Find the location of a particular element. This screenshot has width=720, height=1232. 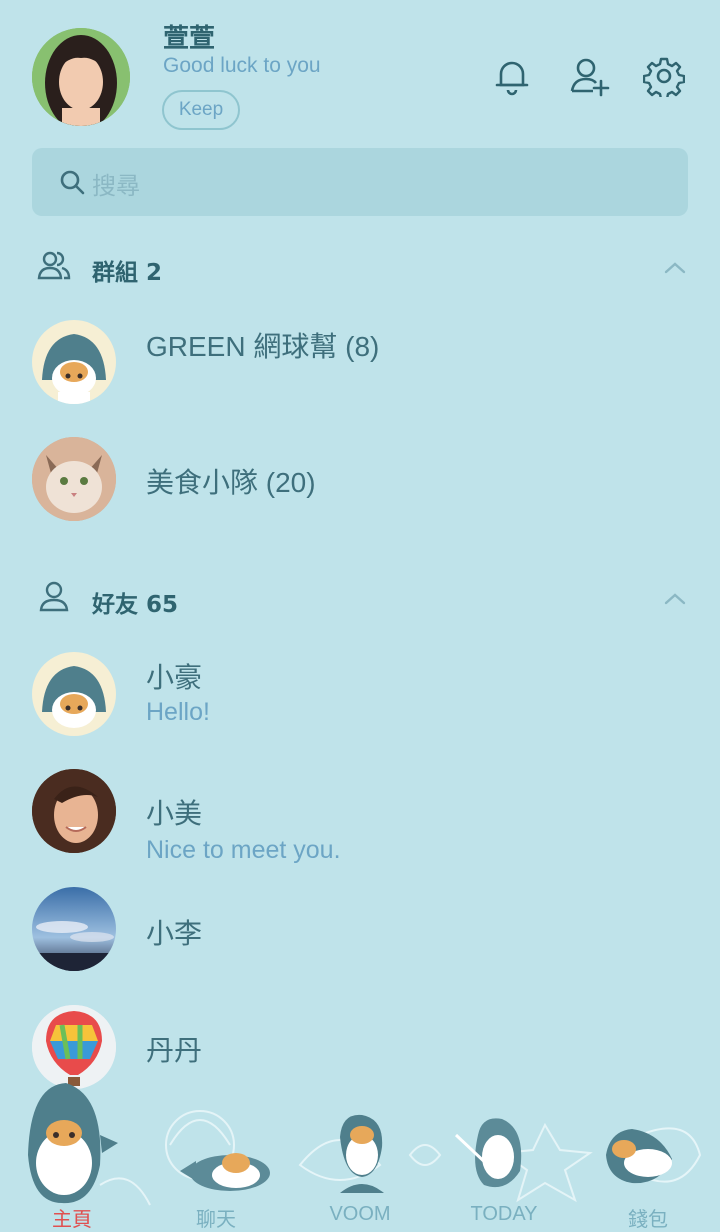

home-shark-icon is located at coordinates (73, 1143).